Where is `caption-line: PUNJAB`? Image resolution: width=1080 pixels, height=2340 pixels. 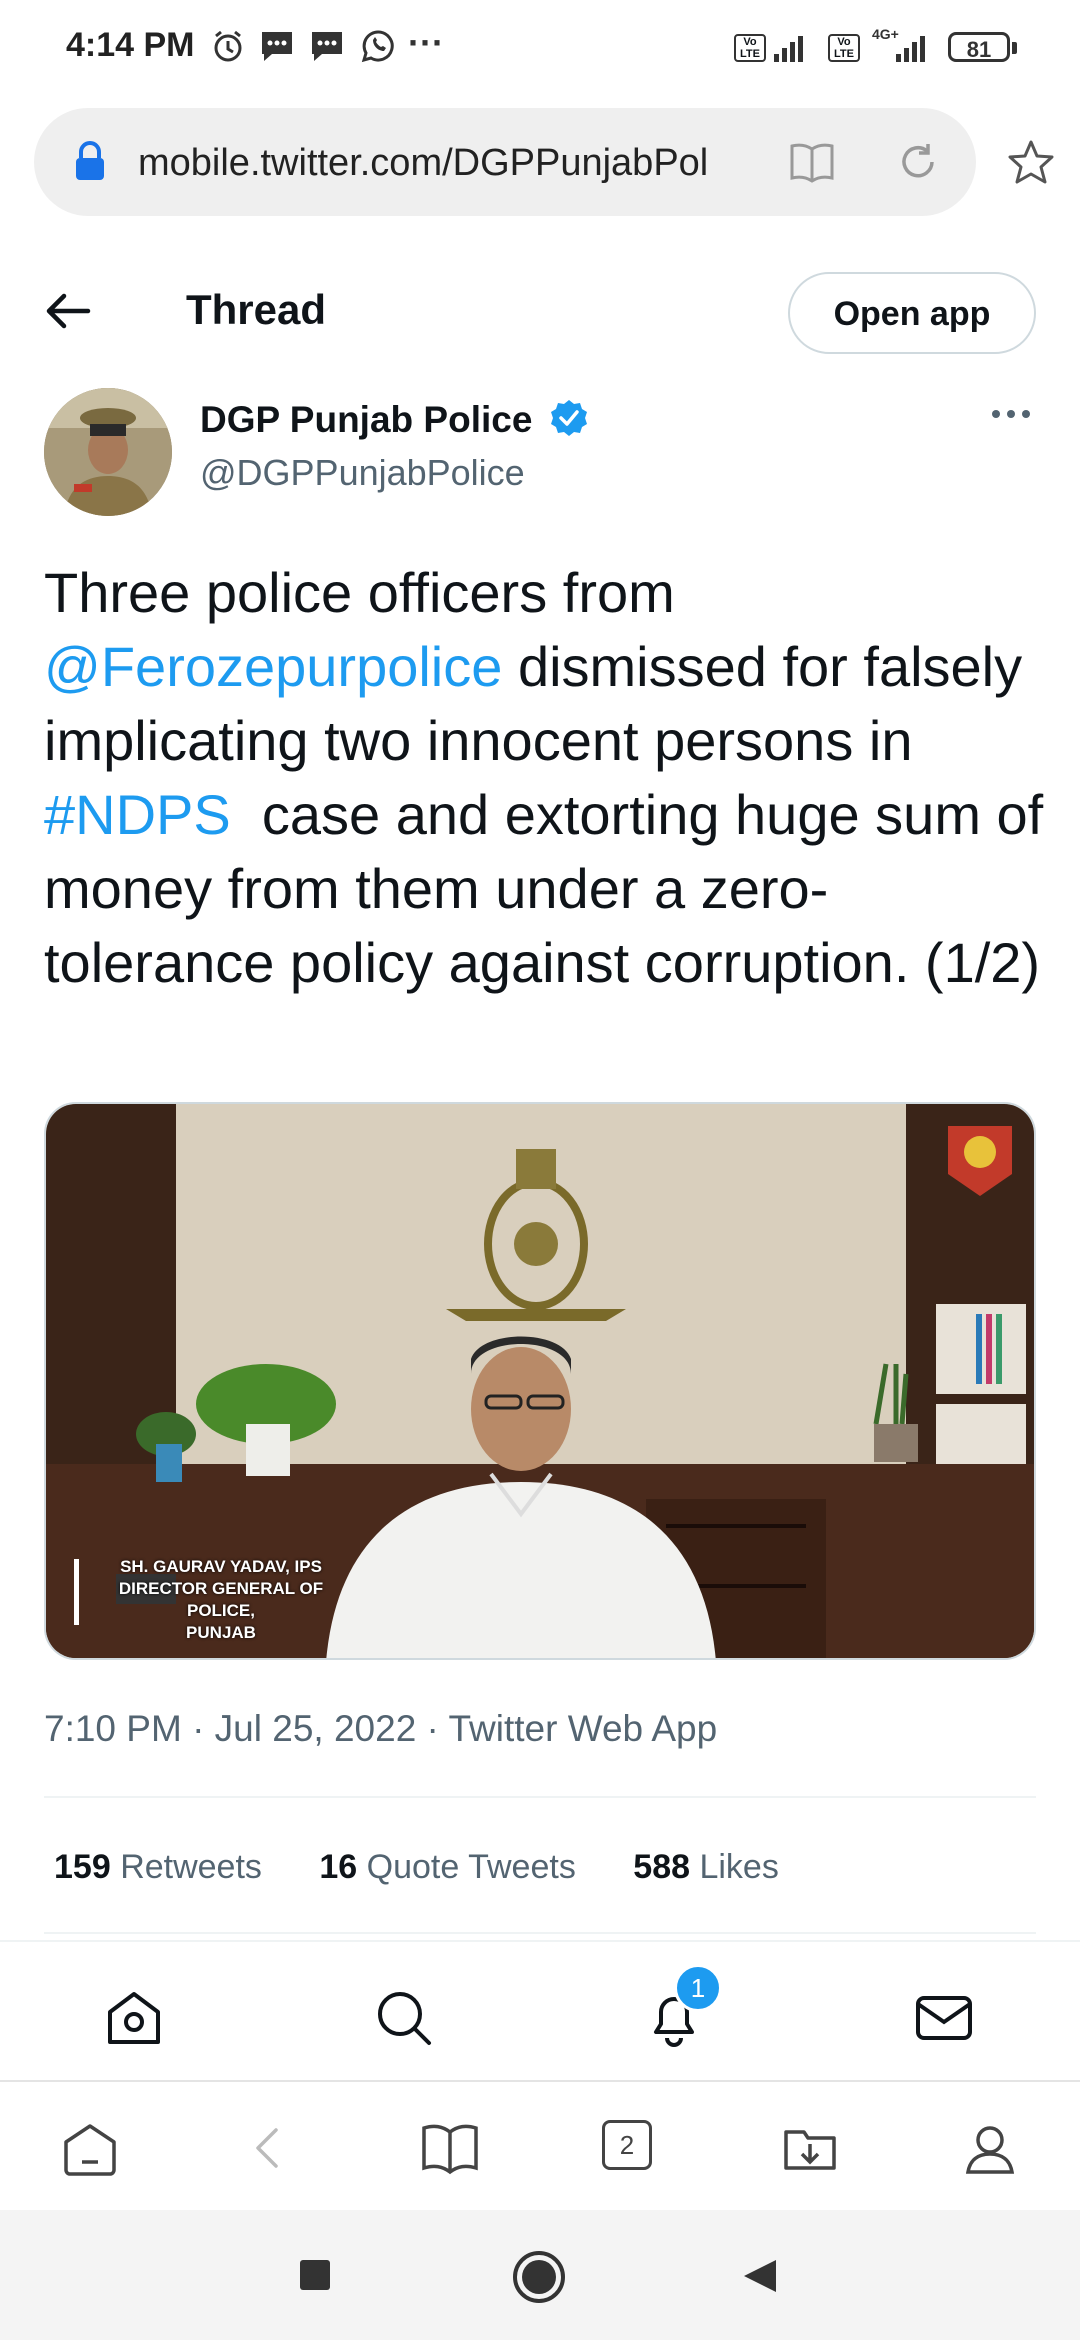
caption-line: PUNJAB is located at coordinates (221, 1632).